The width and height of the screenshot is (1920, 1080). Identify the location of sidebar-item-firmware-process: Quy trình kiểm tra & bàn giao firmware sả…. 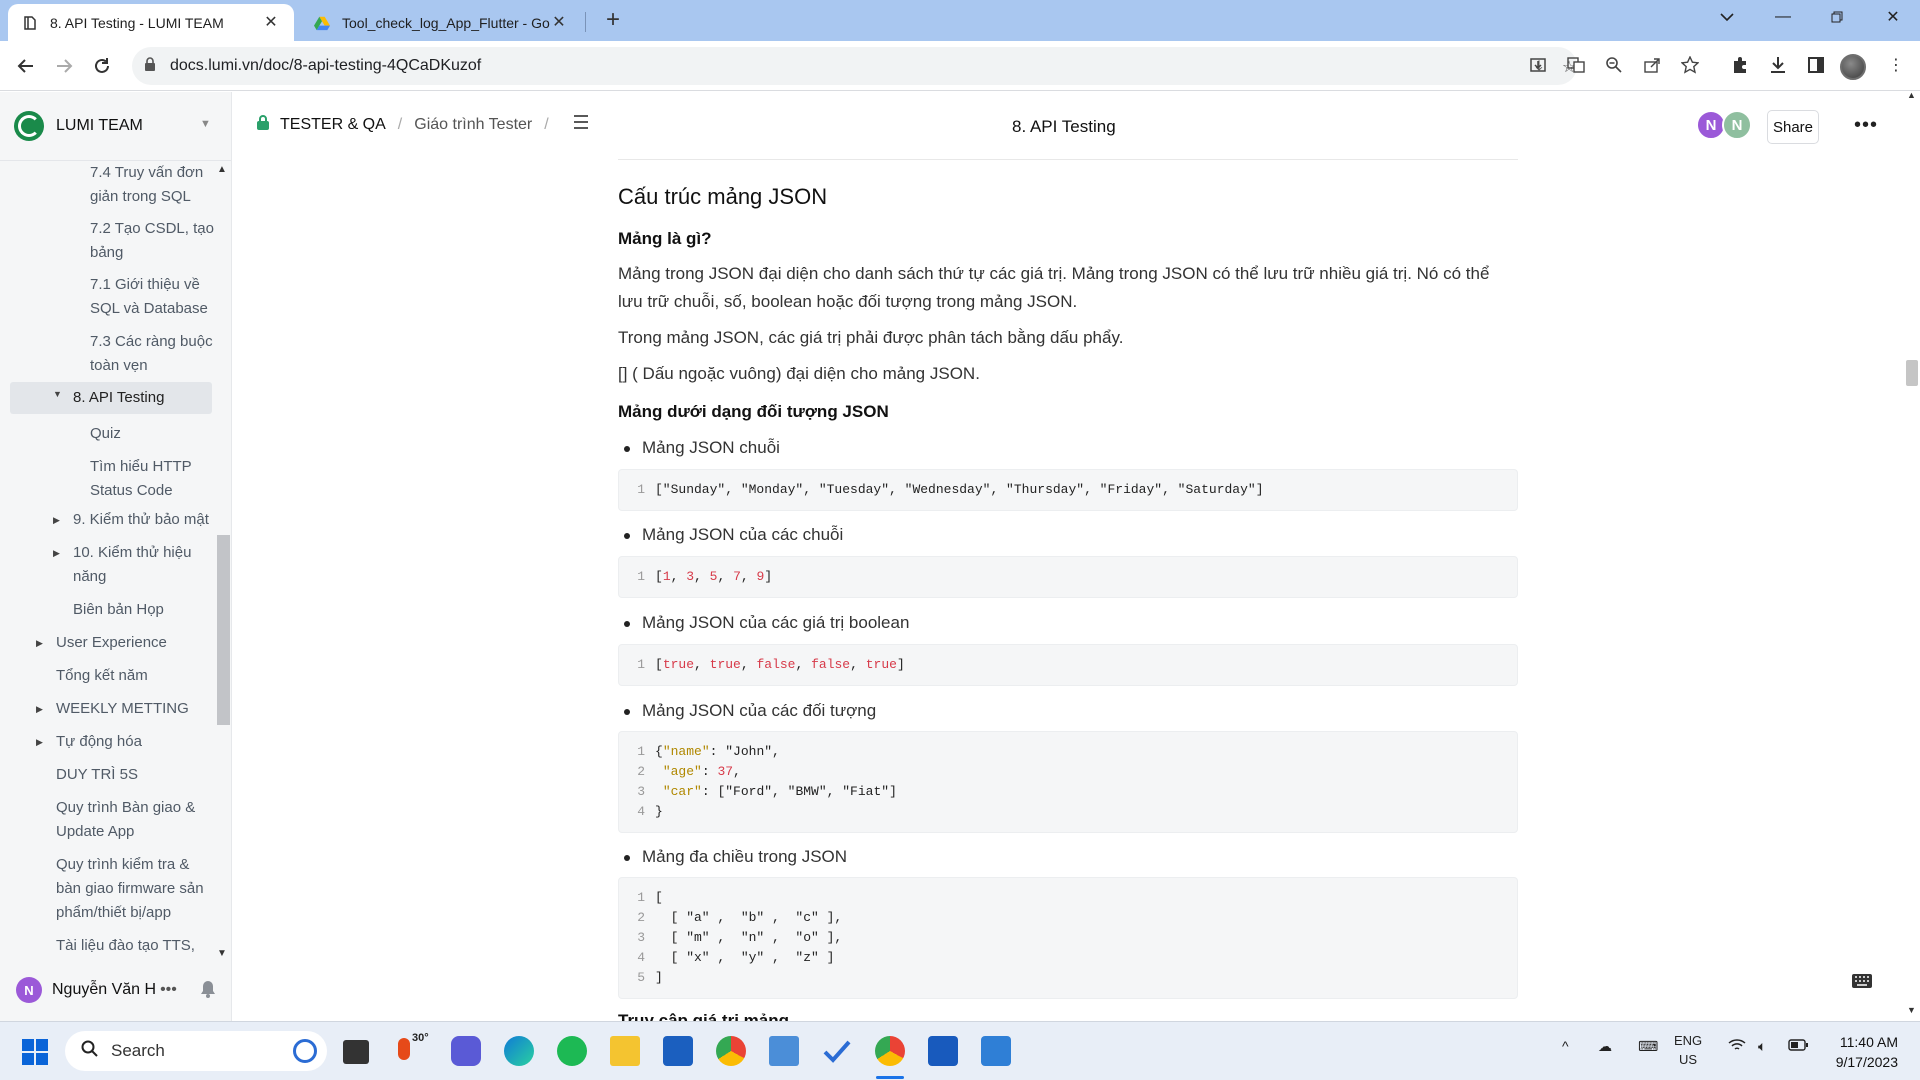
(130, 889).